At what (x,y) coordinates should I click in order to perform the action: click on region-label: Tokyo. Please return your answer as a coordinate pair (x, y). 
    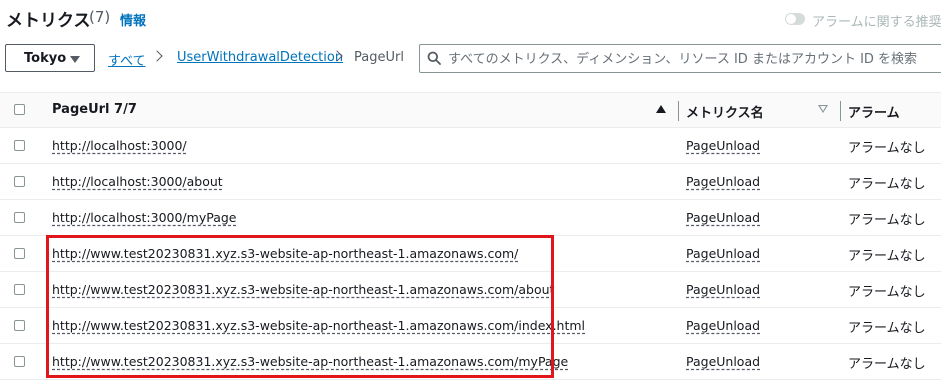
    Looking at the image, I should click on (45, 58).